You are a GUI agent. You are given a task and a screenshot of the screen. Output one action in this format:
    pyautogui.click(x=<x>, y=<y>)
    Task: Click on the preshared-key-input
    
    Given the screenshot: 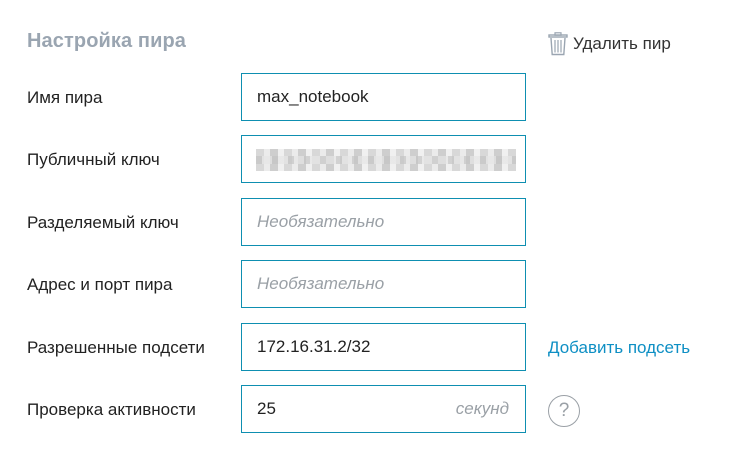 What is the action you would take?
    pyautogui.click(x=383, y=222)
    